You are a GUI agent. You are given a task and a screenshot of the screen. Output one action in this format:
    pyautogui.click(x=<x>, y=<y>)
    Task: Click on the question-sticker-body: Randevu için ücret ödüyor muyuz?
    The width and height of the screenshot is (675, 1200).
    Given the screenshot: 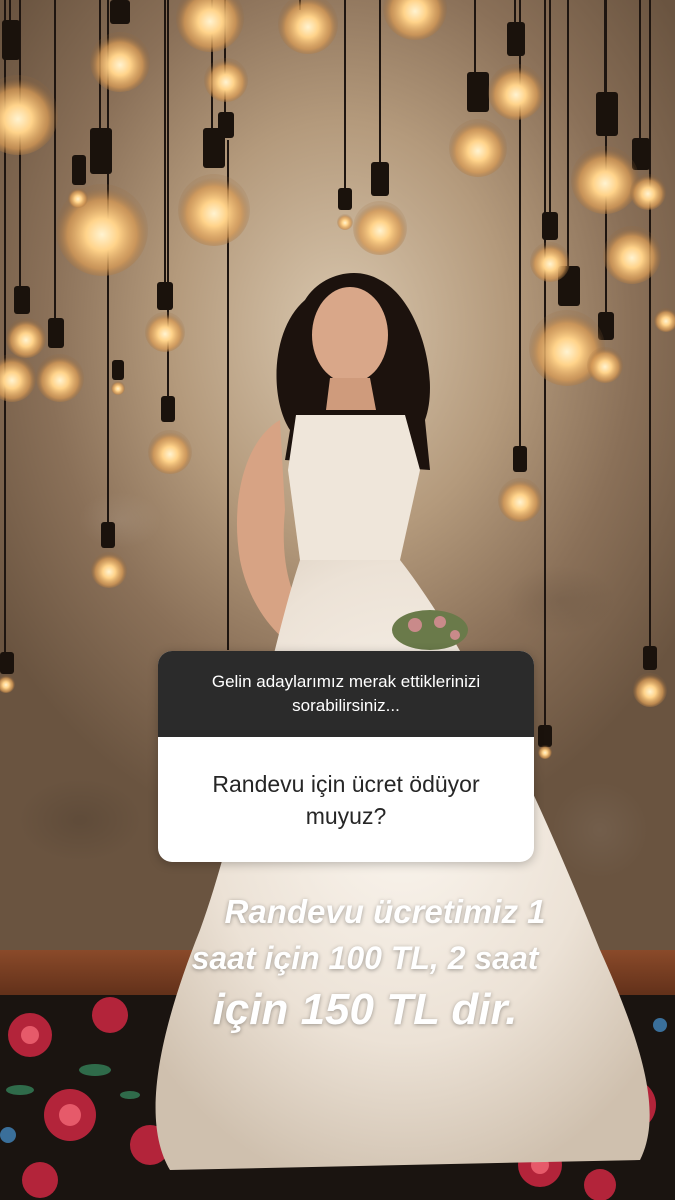 What is the action you would take?
    pyautogui.click(x=346, y=799)
    